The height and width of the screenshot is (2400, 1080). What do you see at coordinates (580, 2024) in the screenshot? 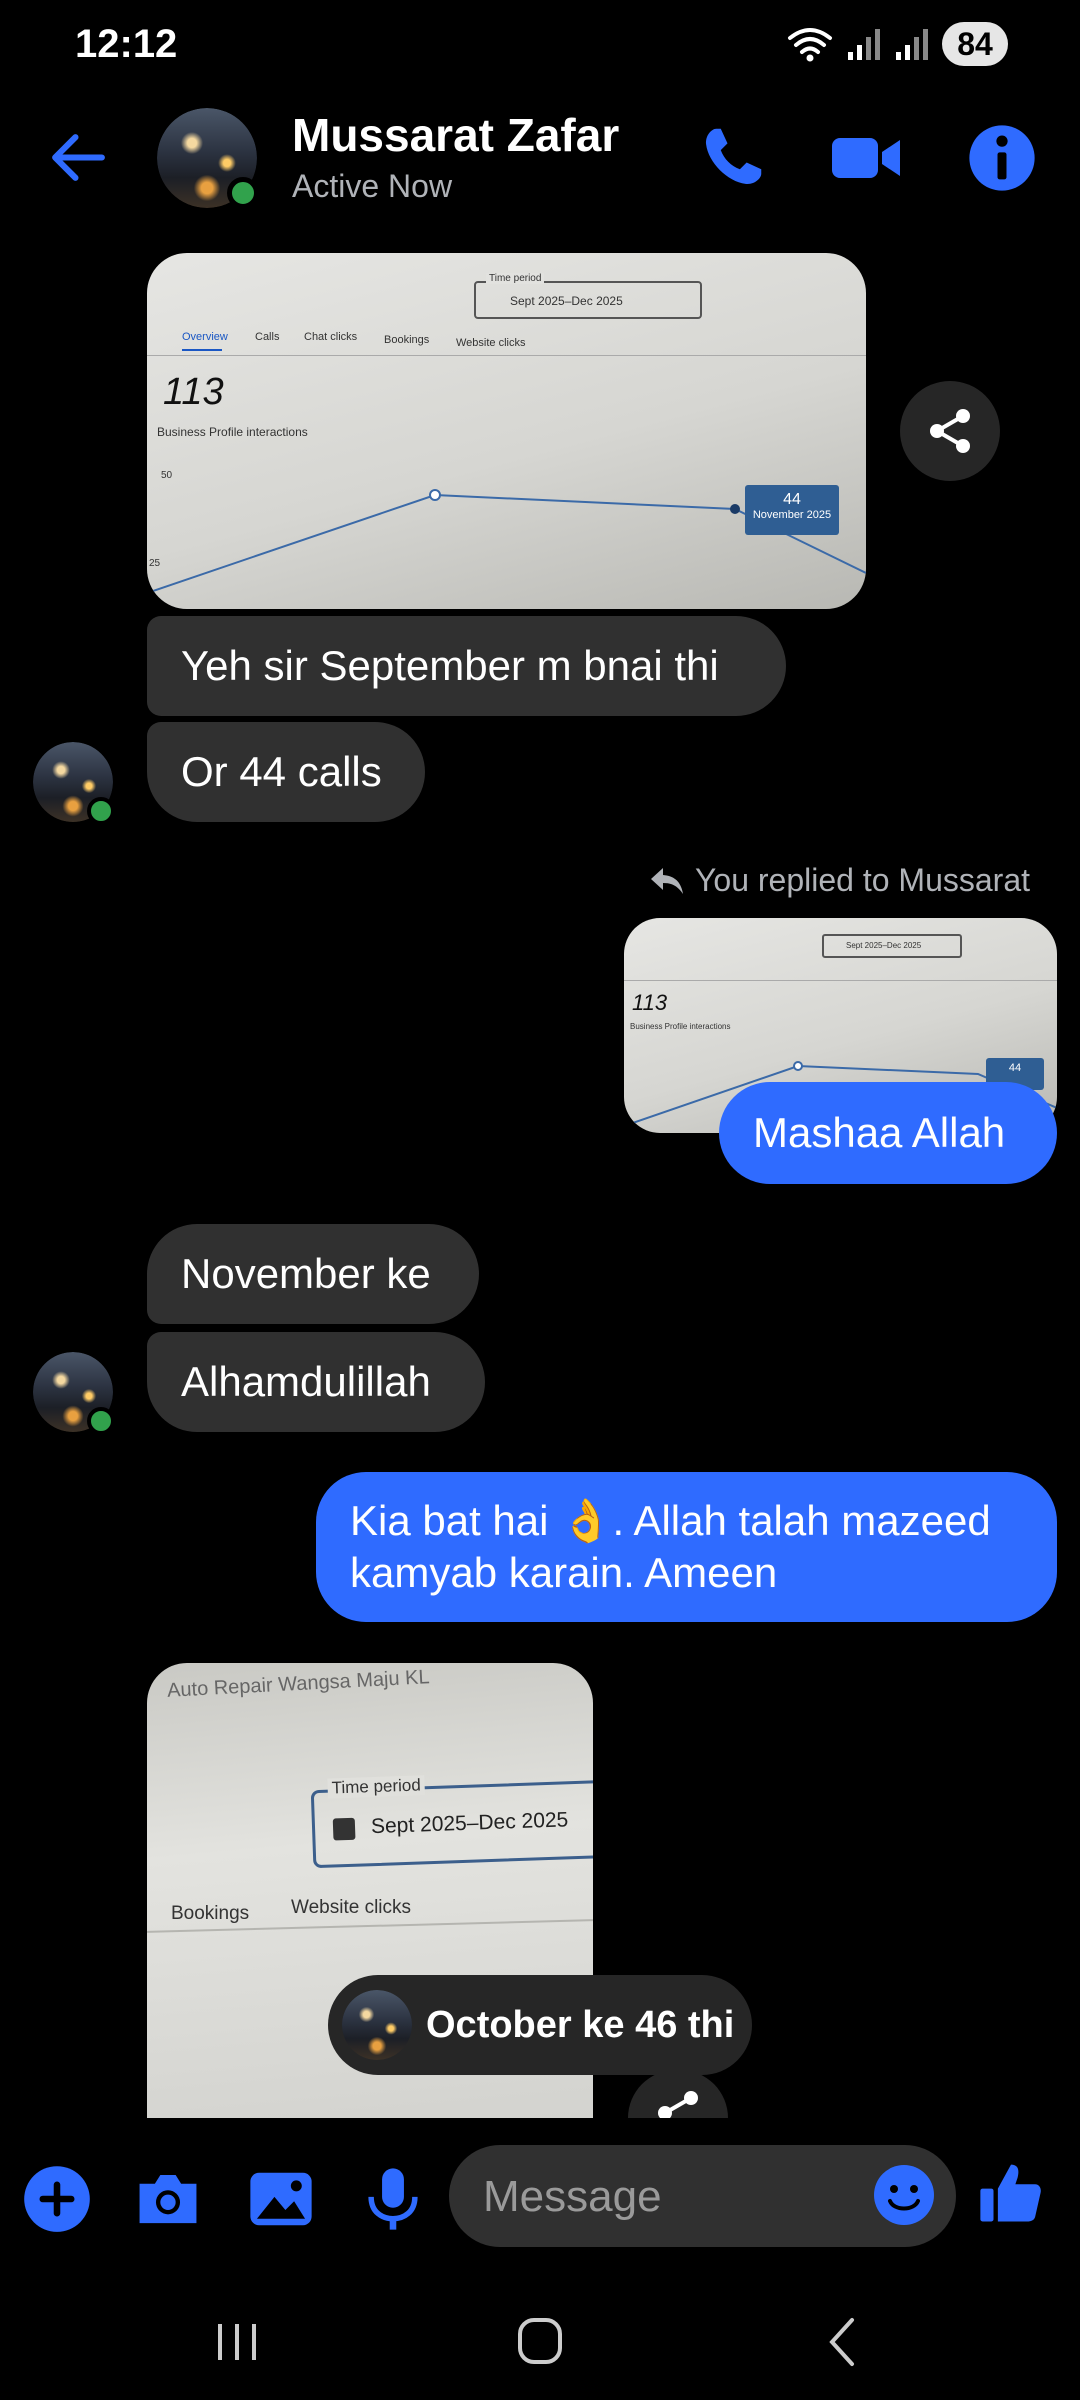
I see `toast-text: October ke 46 thi` at bounding box center [580, 2024].